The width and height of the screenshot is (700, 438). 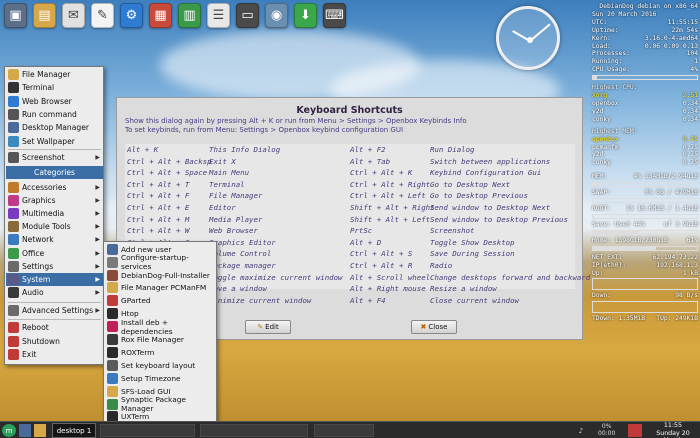 I want to click on download-icon: ⬇, so click(x=305, y=15).